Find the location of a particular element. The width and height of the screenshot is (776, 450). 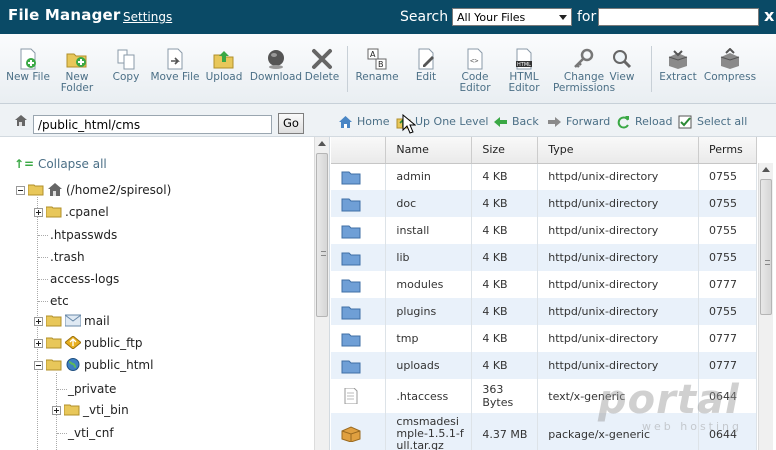

settings-link: Settings is located at coordinates (147, 17).